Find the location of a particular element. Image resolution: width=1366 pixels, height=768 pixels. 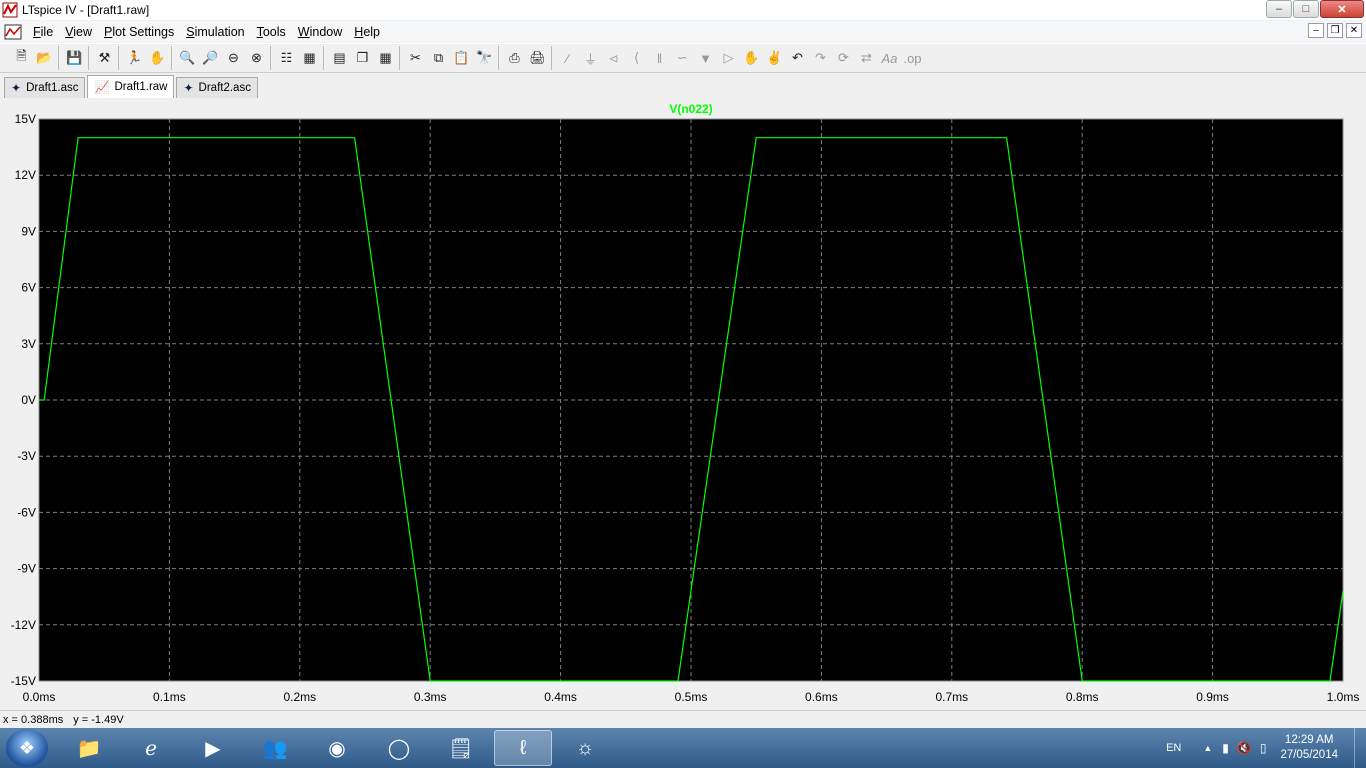

zoom-area-icon: 🔎 is located at coordinates (210, 58).